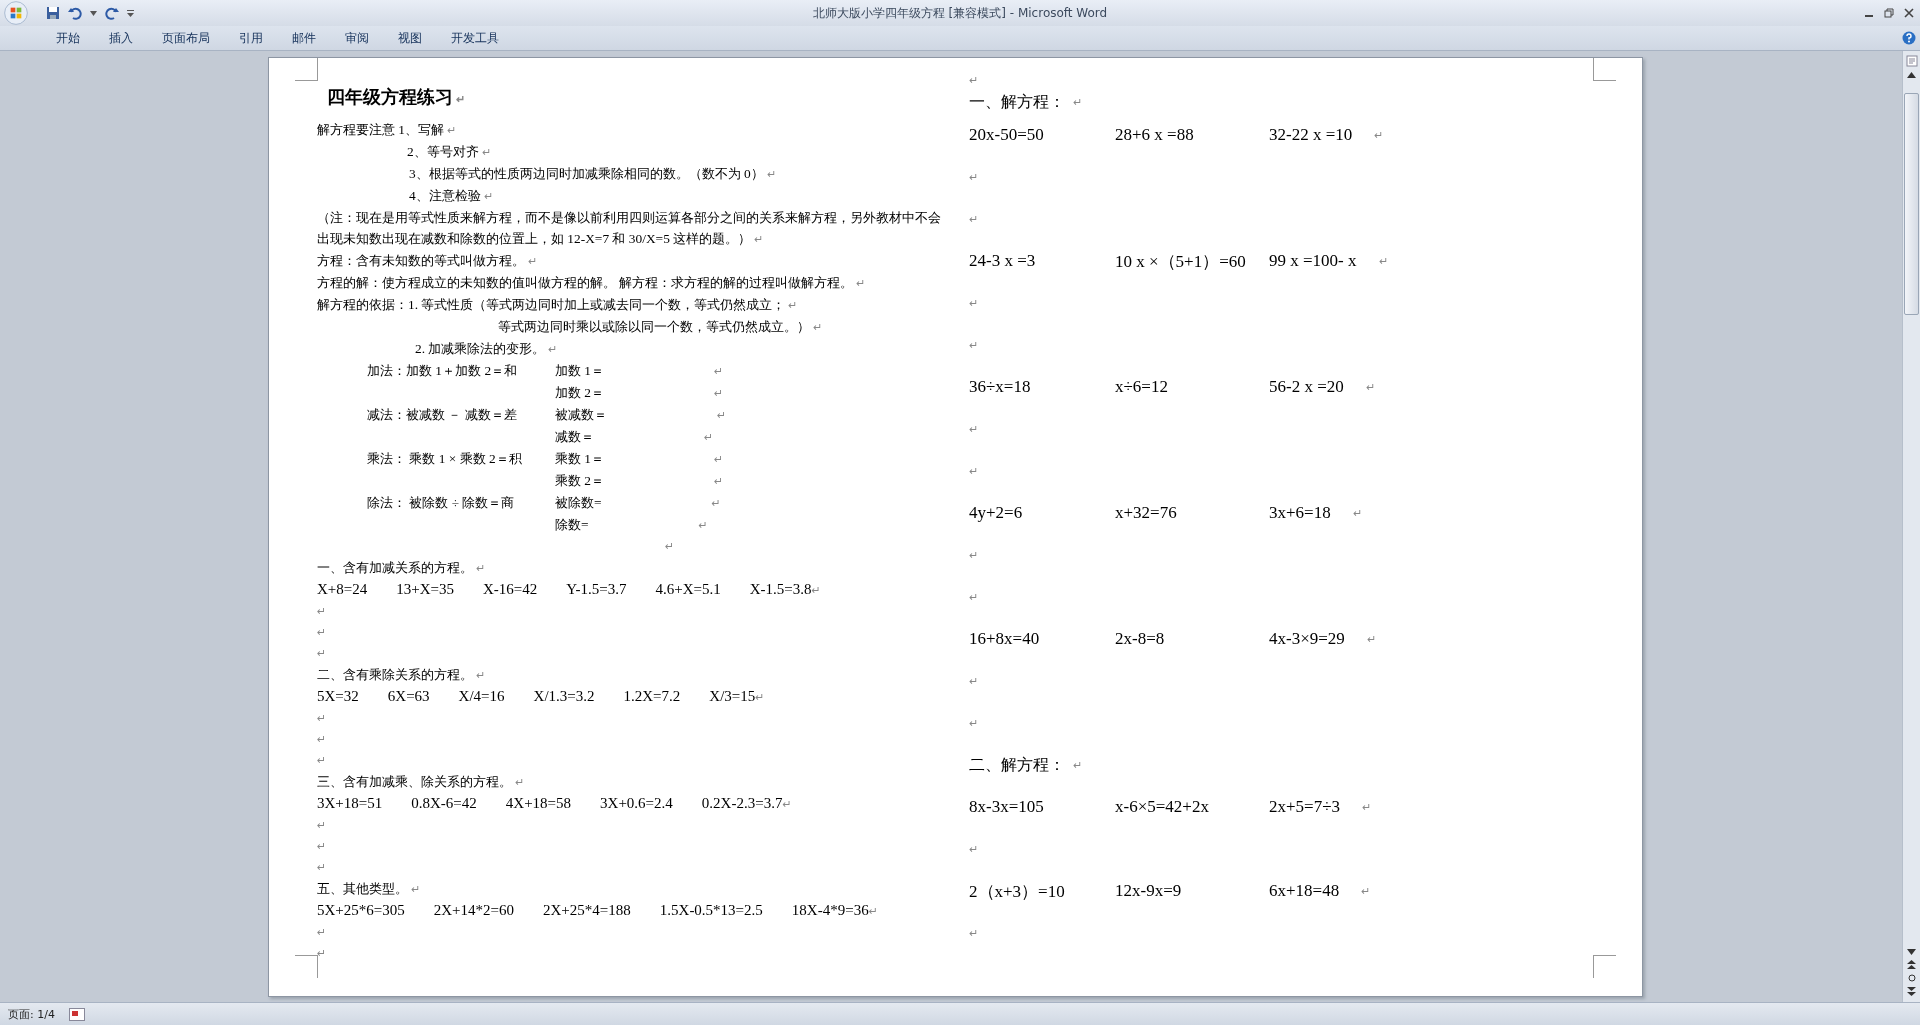 The image size is (1920, 1025). Describe the element at coordinates (1909, 38) in the screenshot. I see `help-icon` at that location.